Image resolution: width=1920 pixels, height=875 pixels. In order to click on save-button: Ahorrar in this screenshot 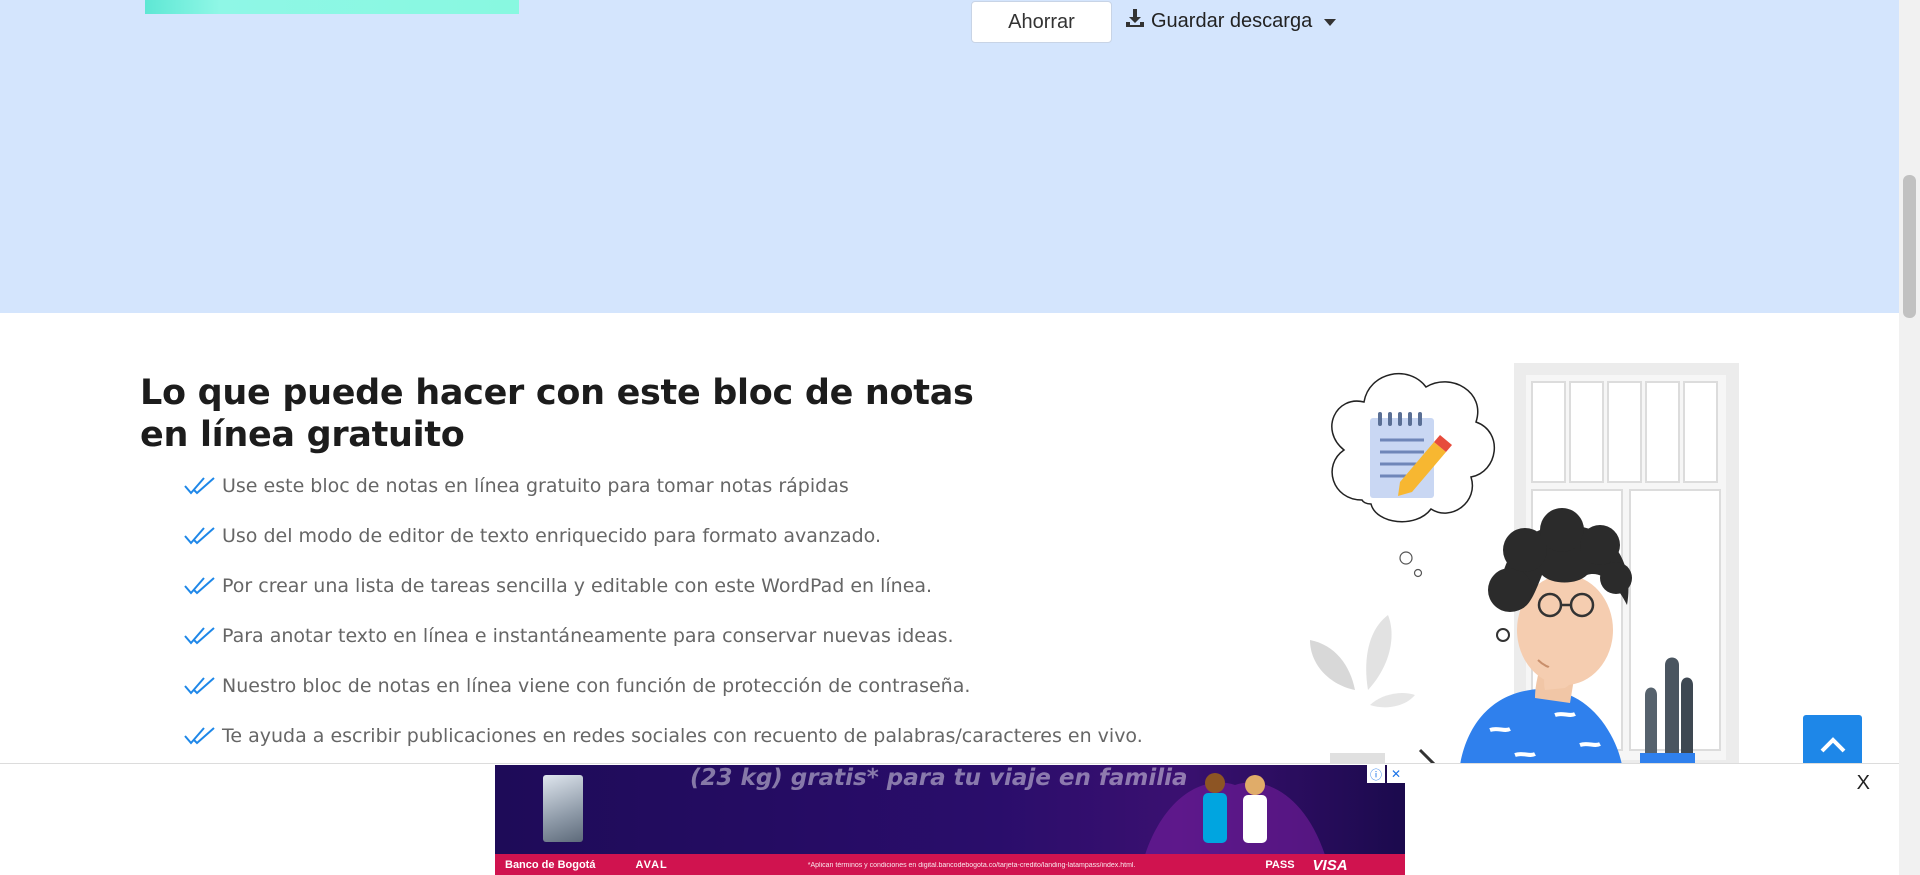, I will do `click(1041, 22)`.